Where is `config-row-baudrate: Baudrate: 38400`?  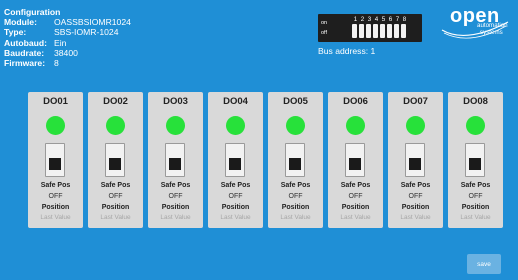 config-row-baudrate: Baudrate: 38400 is located at coordinates (67, 53).